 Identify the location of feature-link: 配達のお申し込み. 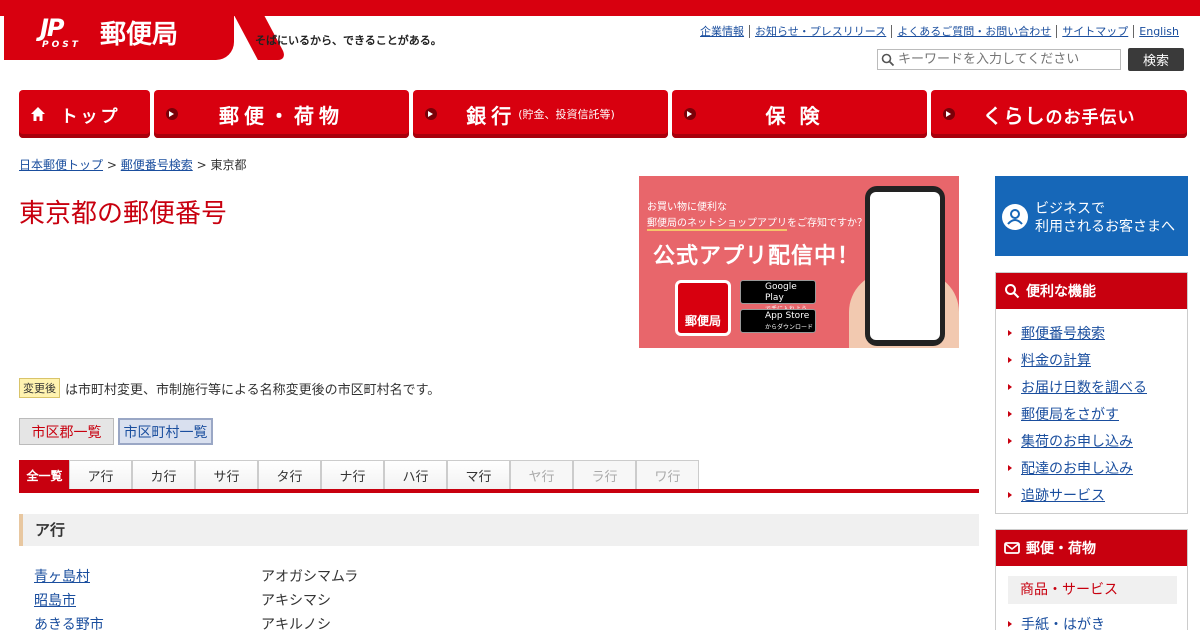
(1077, 468).